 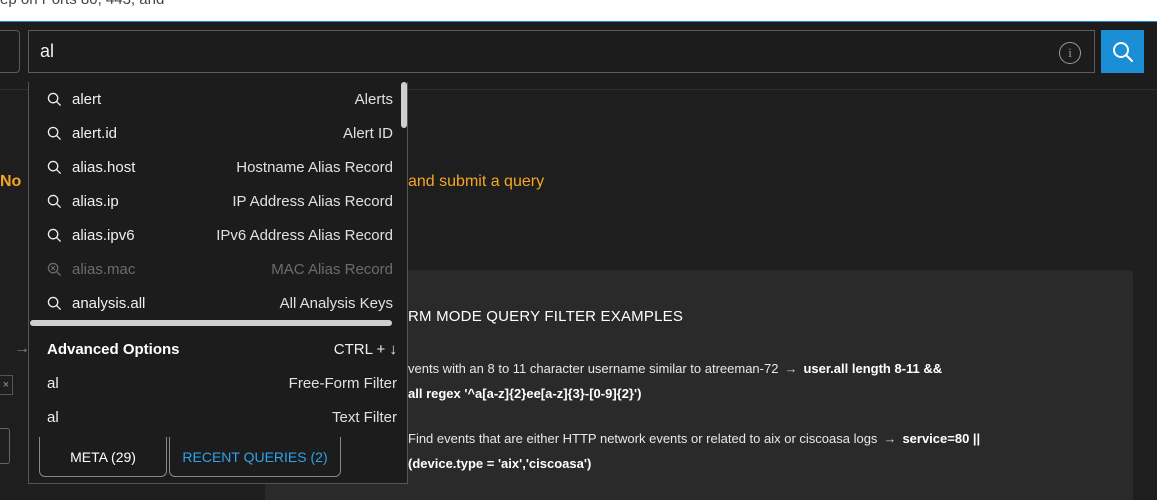 I want to click on info-icon: i, so click(x=1070, y=53).